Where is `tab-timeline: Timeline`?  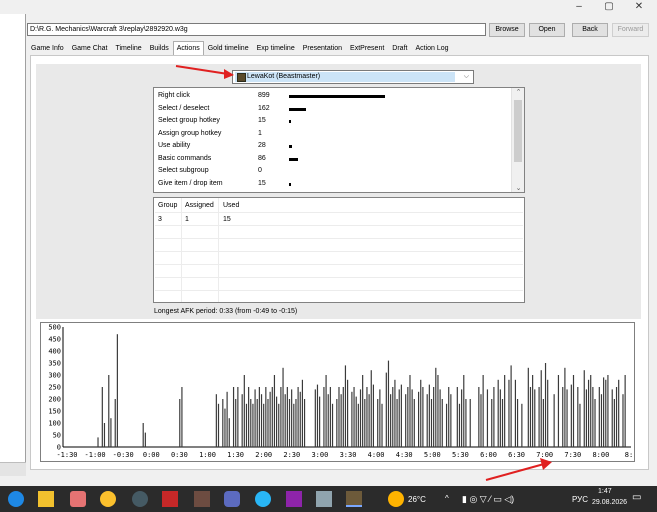 tab-timeline: Timeline is located at coordinates (128, 48).